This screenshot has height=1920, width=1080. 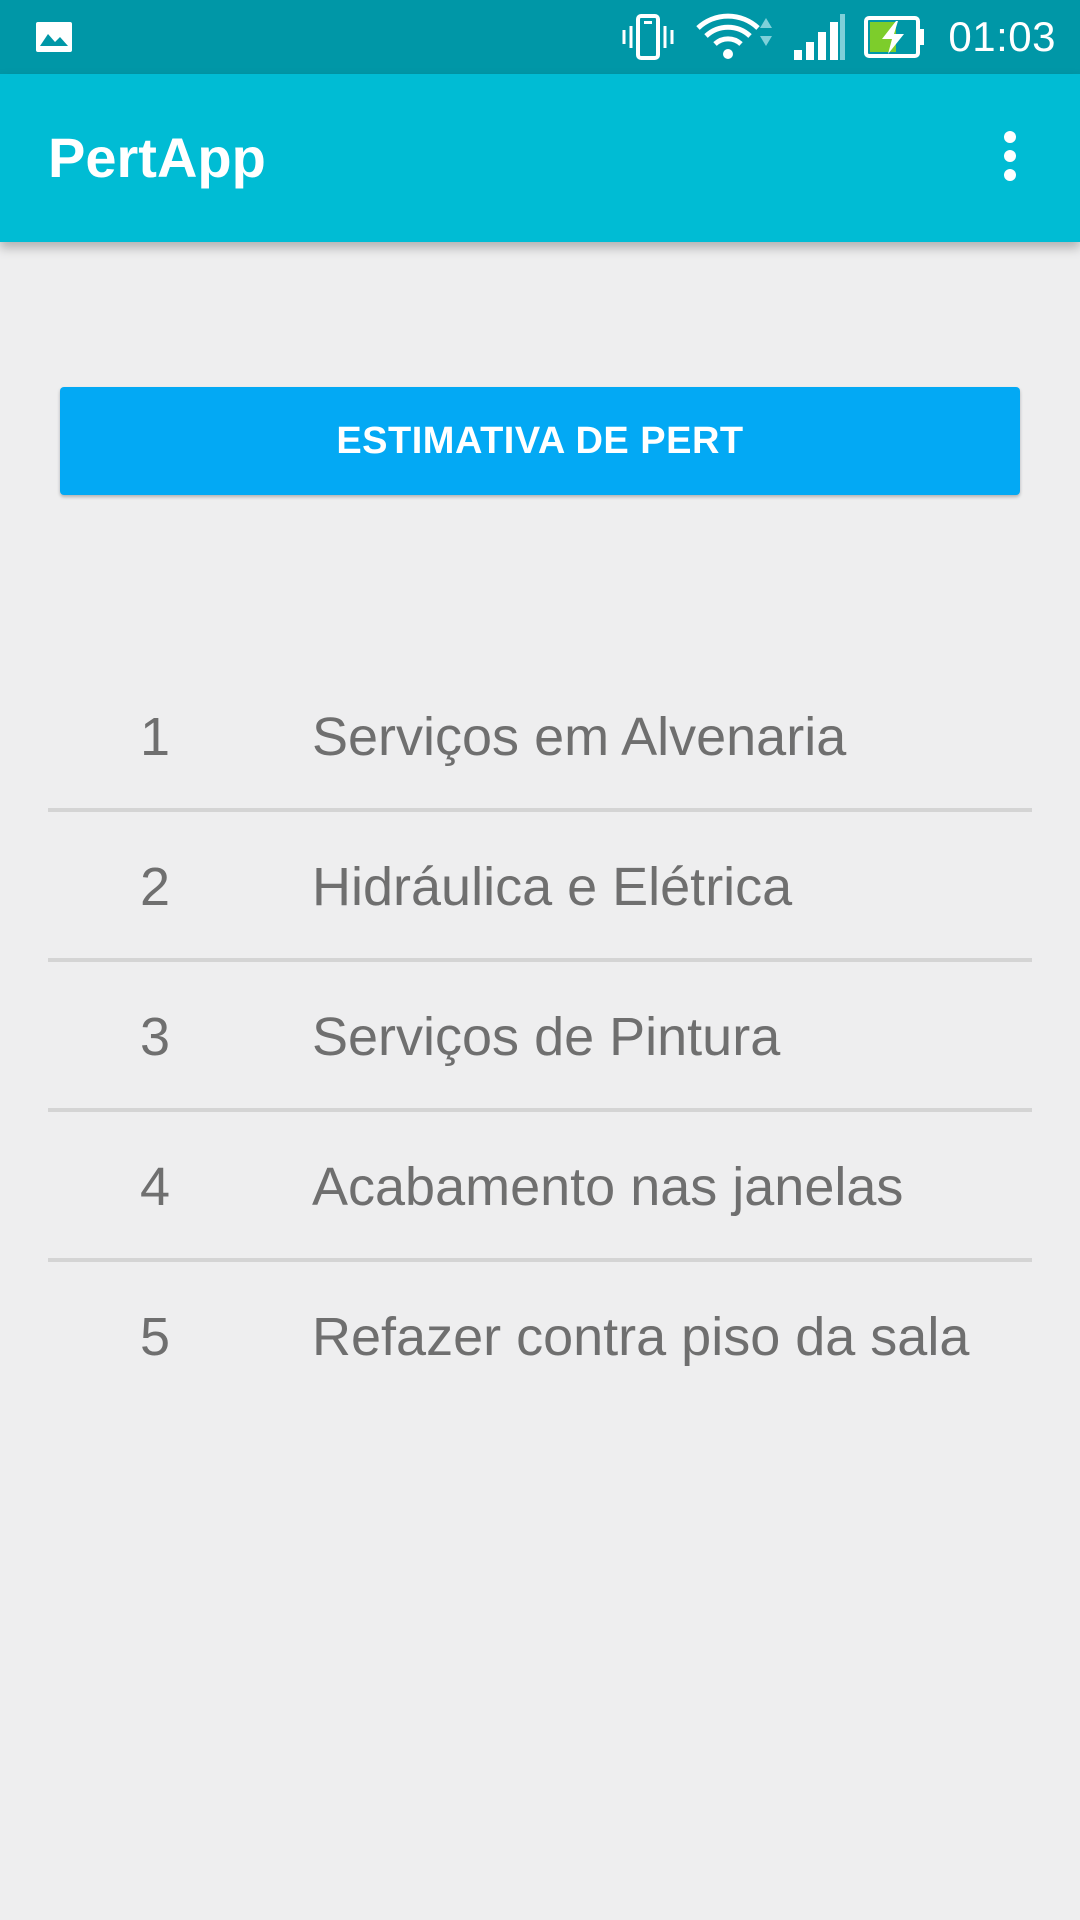 I want to click on app-title: PertApp, so click(x=157, y=157).